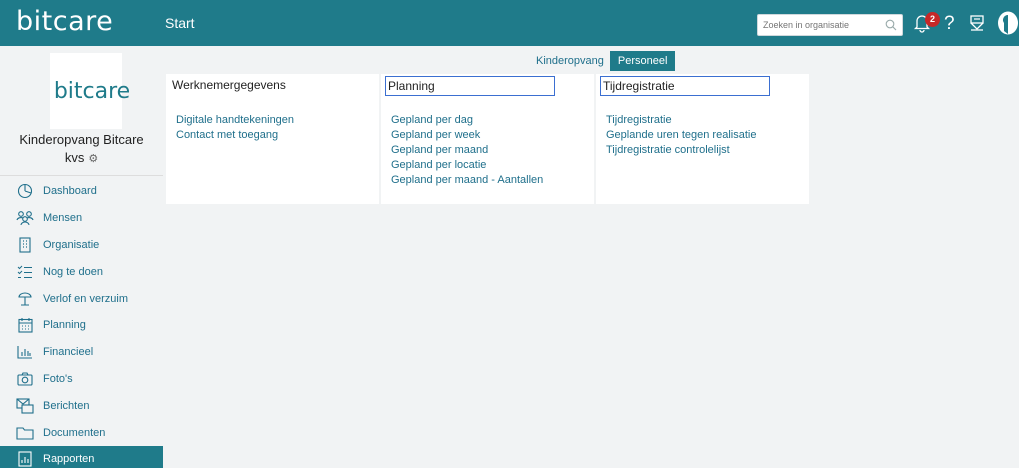 The image size is (1019, 468). What do you see at coordinates (467, 180) in the screenshot?
I see `report-link: Gepland per maand - Aantallen` at bounding box center [467, 180].